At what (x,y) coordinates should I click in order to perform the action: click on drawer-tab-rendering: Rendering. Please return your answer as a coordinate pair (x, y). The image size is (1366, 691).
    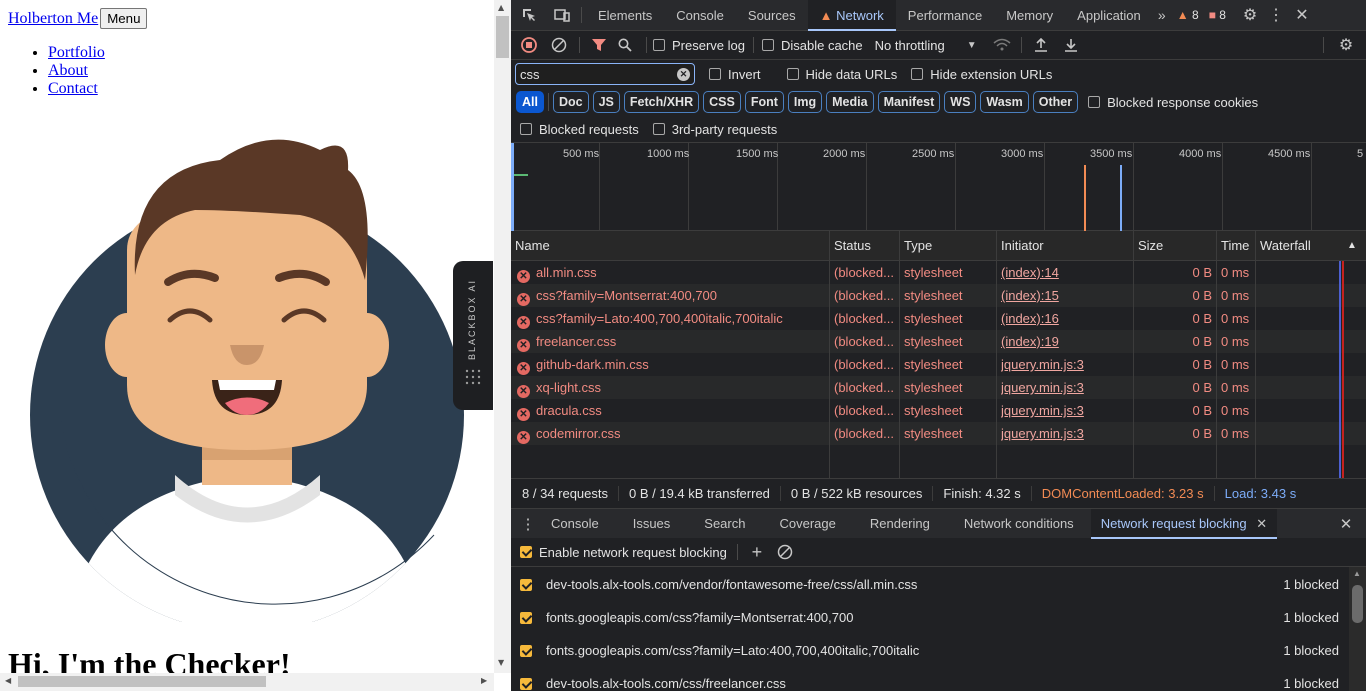
    Looking at the image, I should click on (900, 524).